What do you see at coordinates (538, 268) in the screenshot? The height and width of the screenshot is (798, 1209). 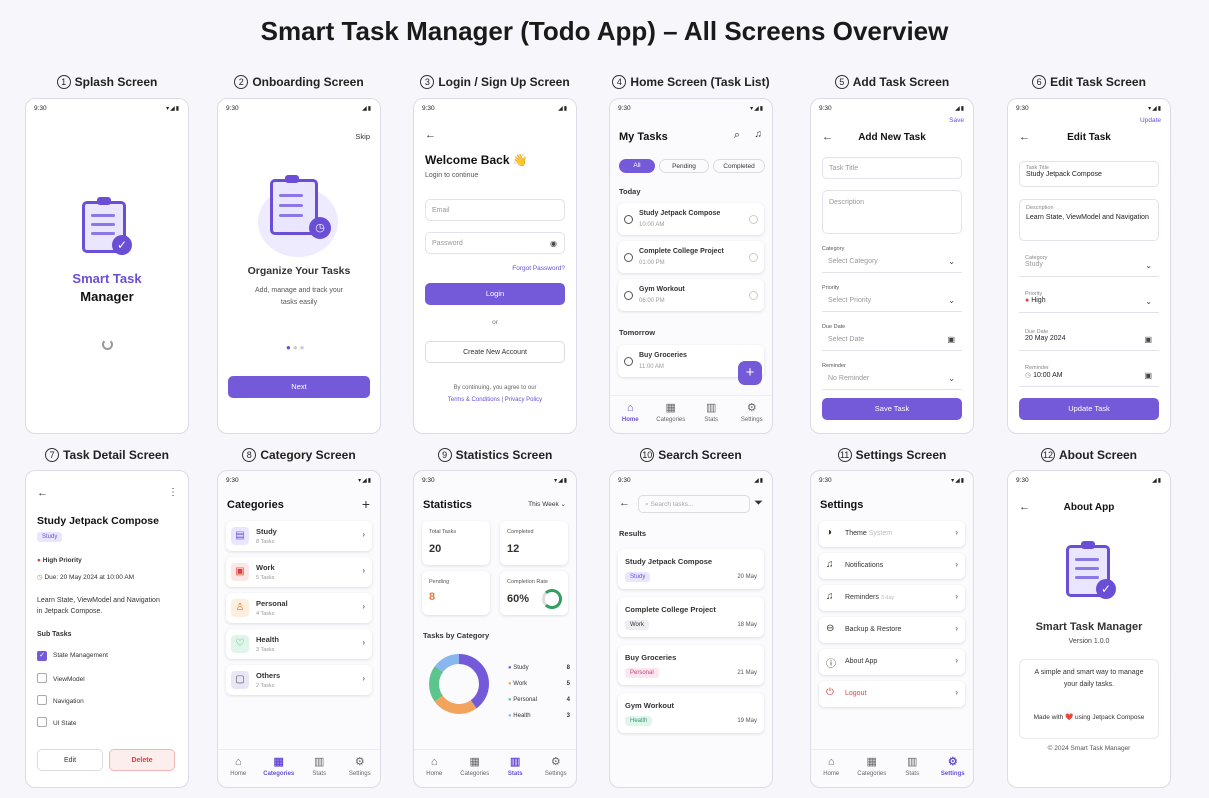 I see `forgot-password-link: Forgot Password?` at bounding box center [538, 268].